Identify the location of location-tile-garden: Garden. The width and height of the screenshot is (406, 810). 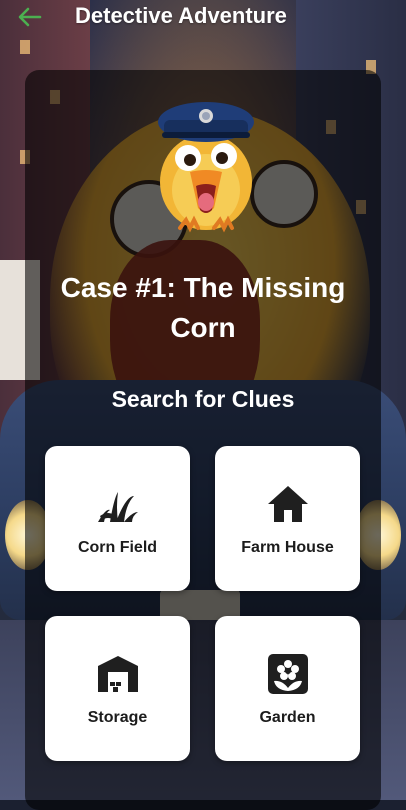
(287, 688).